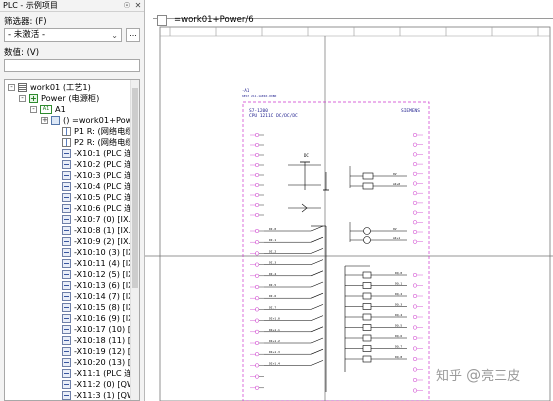 This screenshot has height=401, width=553. What do you see at coordinates (272, 229) in the screenshot?
I see `di-label: DI.0` at bounding box center [272, 229].